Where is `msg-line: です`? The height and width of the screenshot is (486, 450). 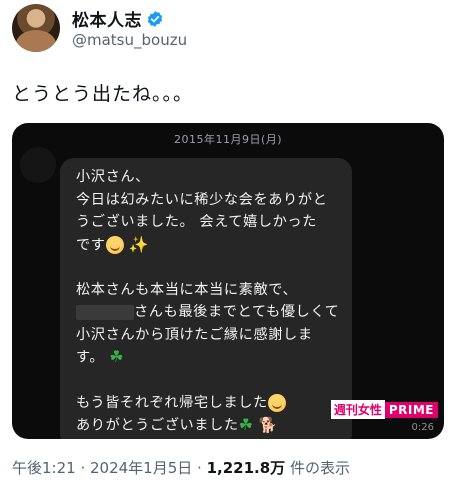 msg-line: です is located at coordinates (91, 244).